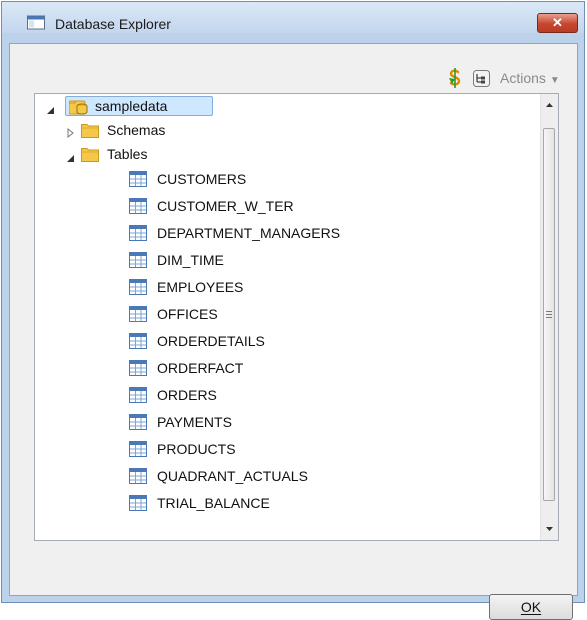  I want to click on table-item: DEPARTMENT_MANAGERS, so click(253, 233).